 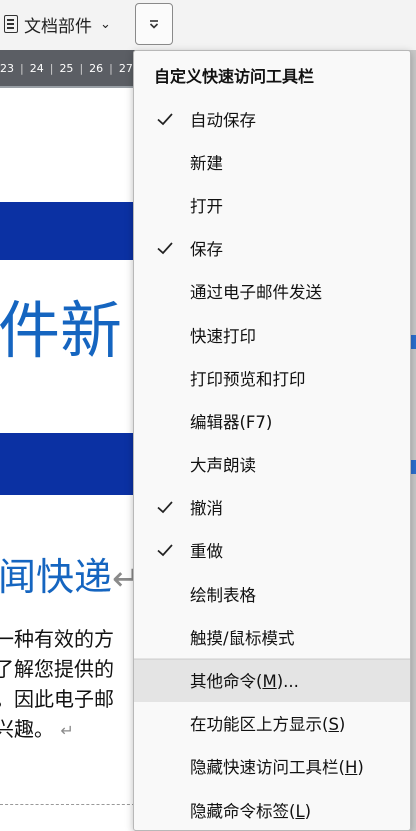 I want to click on menu-item-quick-print: 快速打印, so click(x=272, y=334).